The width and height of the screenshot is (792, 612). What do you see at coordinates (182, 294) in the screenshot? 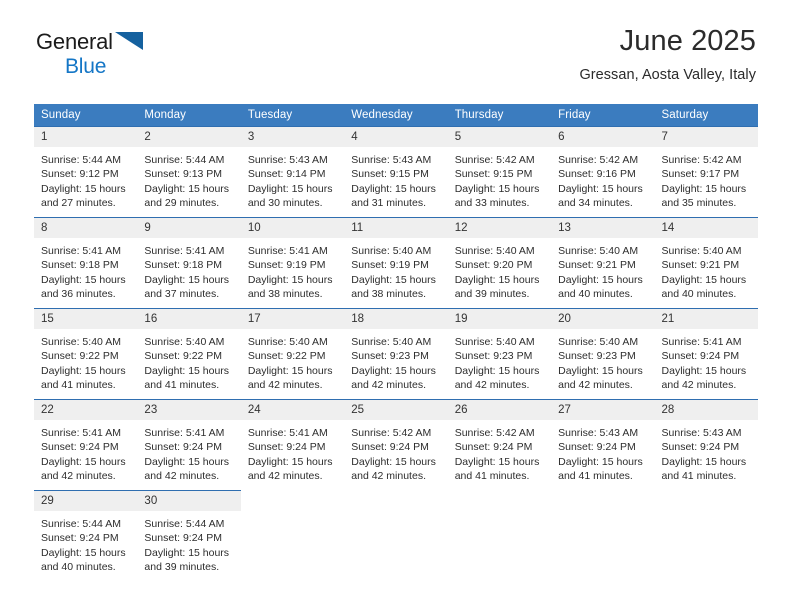
I see `daylight-duration-line2: and 37 minutes.` at bounding box center [182, 294].